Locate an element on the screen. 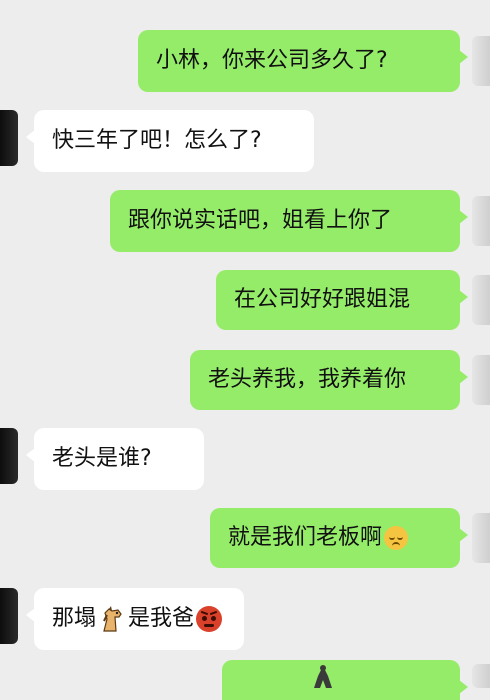  received-message-bubble: 老头是谁? is located at coordinates (115, 459).